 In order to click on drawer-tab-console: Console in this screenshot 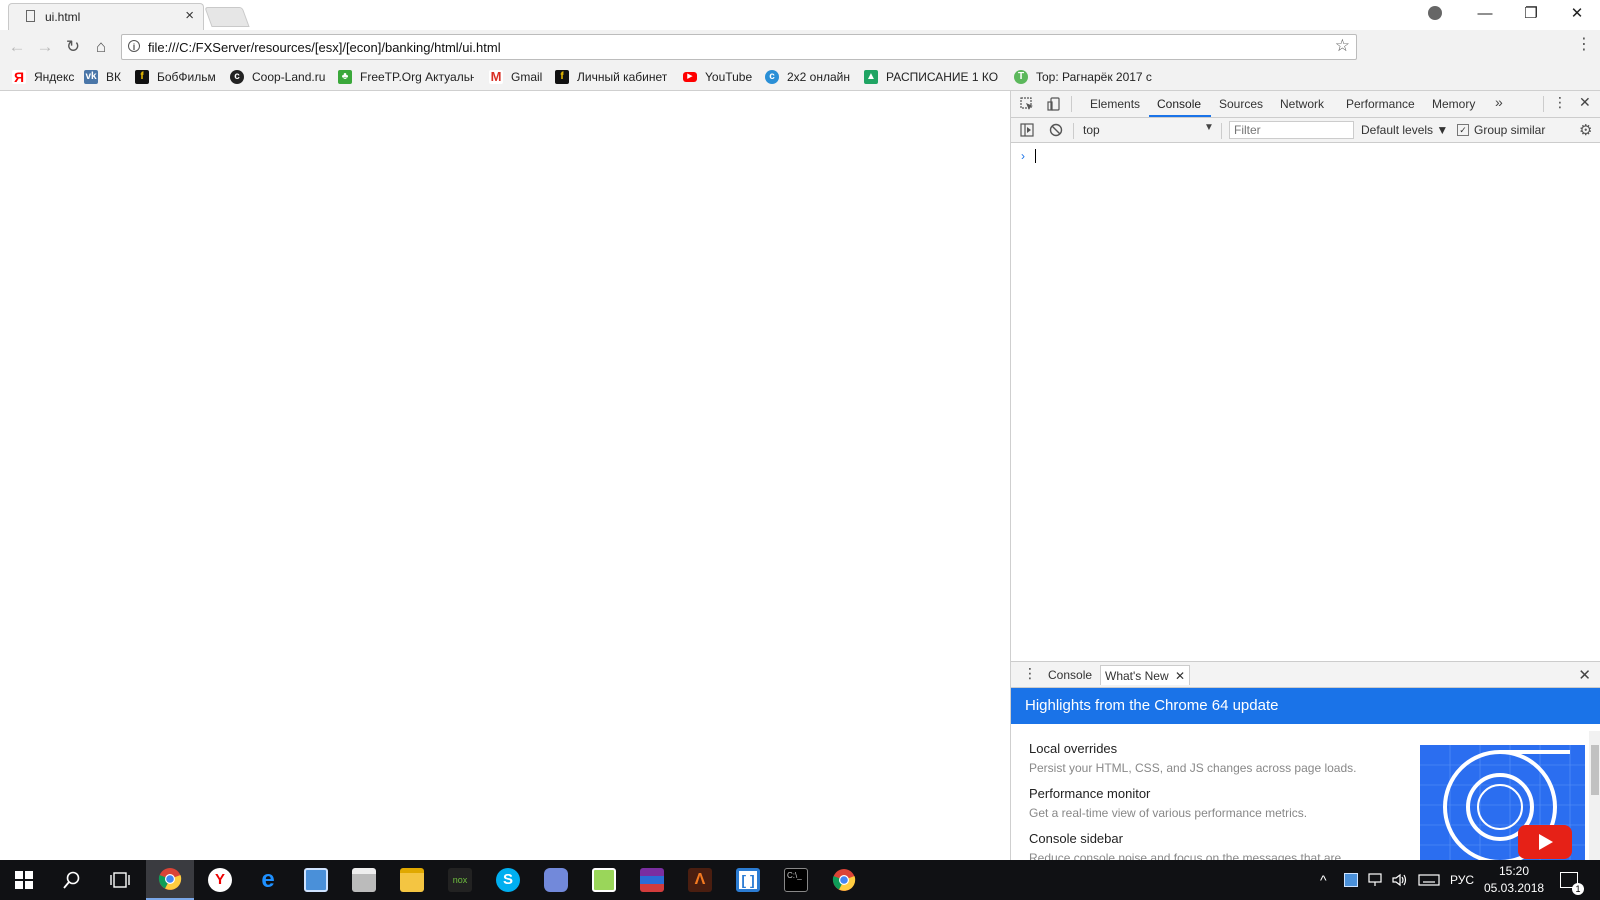, I will do `click(1070, 675)`.